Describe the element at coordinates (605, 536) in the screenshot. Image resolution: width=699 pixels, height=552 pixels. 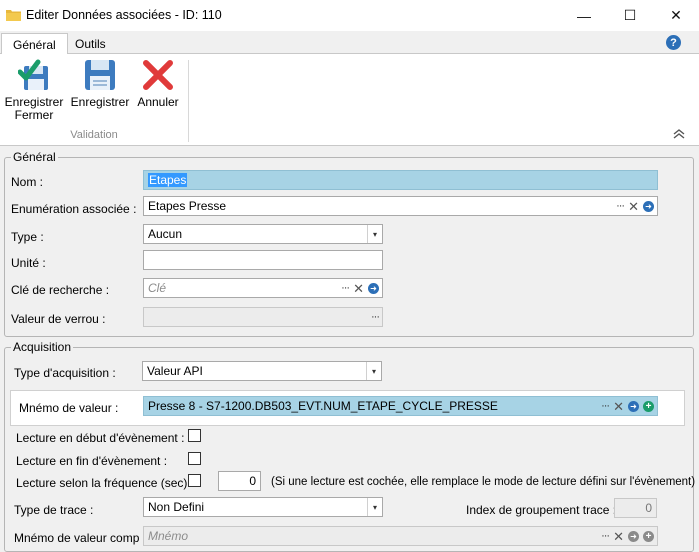
I see `mnemo-comp-browse-icon: ···` at that location.